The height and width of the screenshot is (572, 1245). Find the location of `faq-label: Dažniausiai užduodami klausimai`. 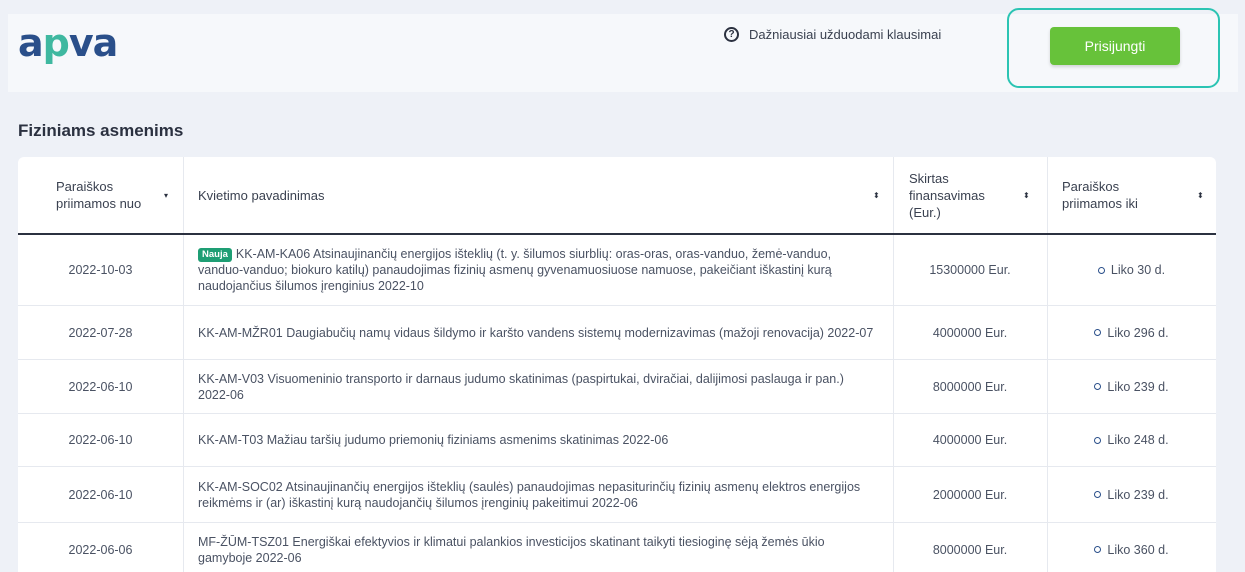

faq-label: Dažniausiai užduodami klausimai is located at coordinates (845, 34).